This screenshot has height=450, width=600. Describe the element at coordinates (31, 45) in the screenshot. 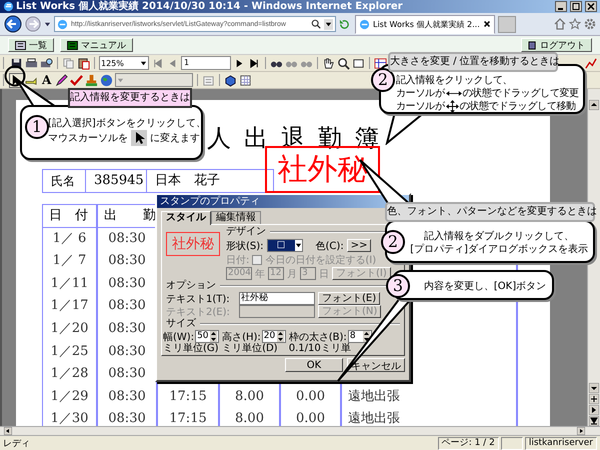

I see `app-button: 一覧` at that location.